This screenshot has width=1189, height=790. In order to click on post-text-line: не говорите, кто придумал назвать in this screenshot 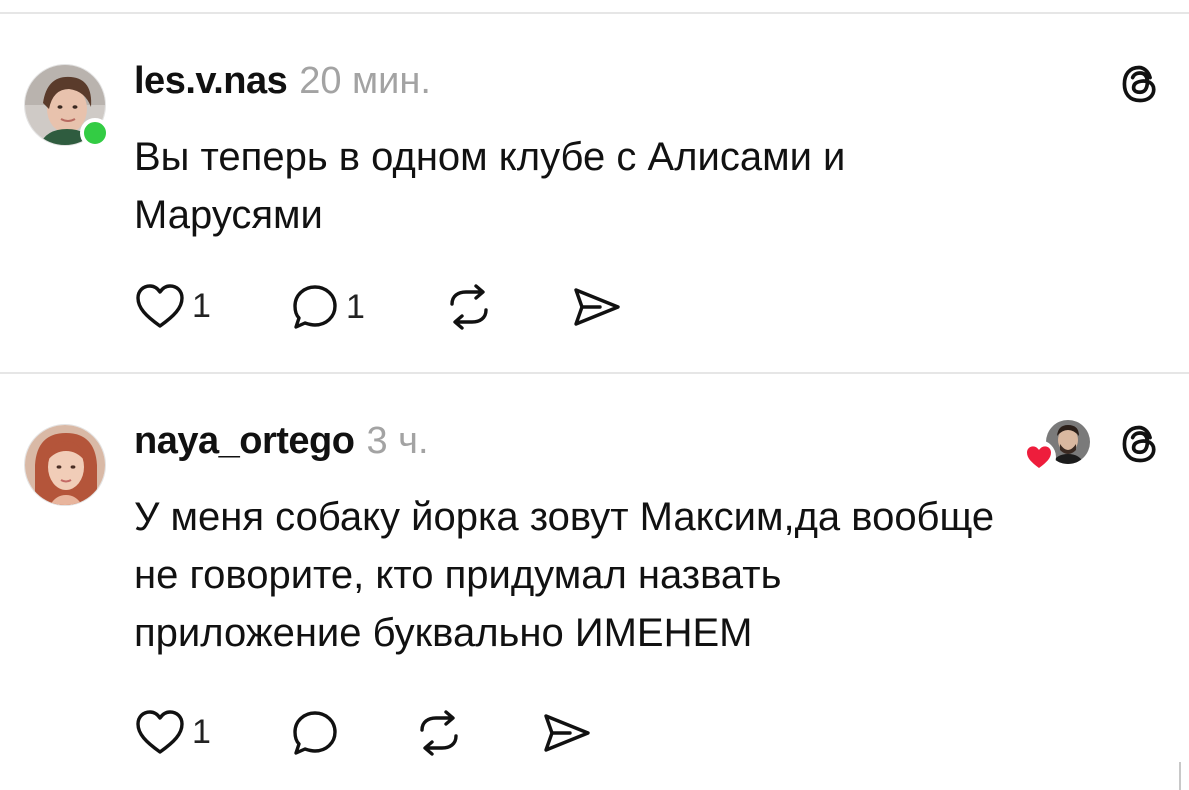, I will do `click(458, 575)`.